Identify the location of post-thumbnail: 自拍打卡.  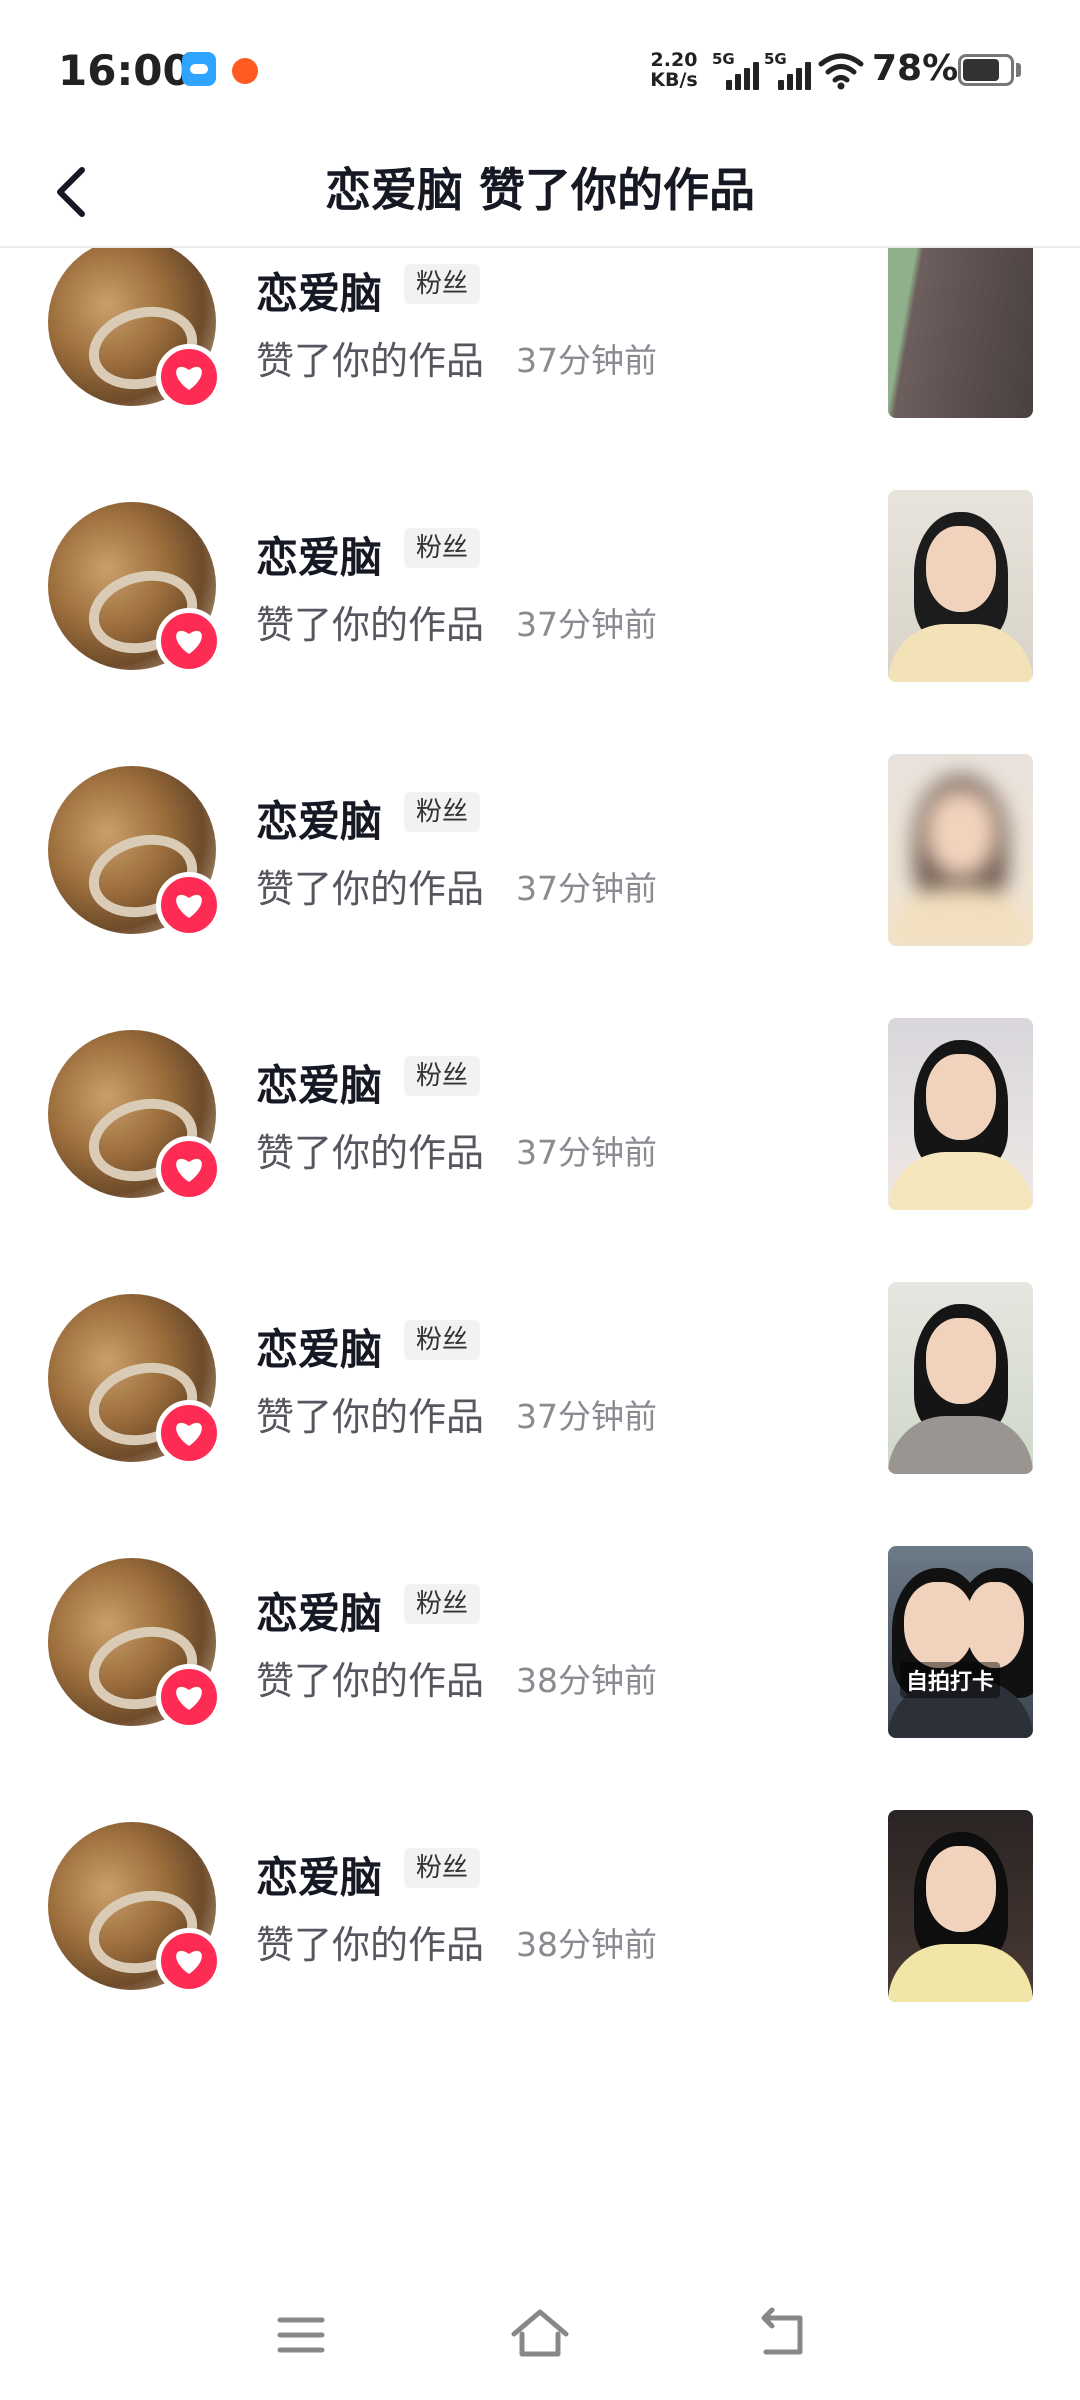
(960, 1642).